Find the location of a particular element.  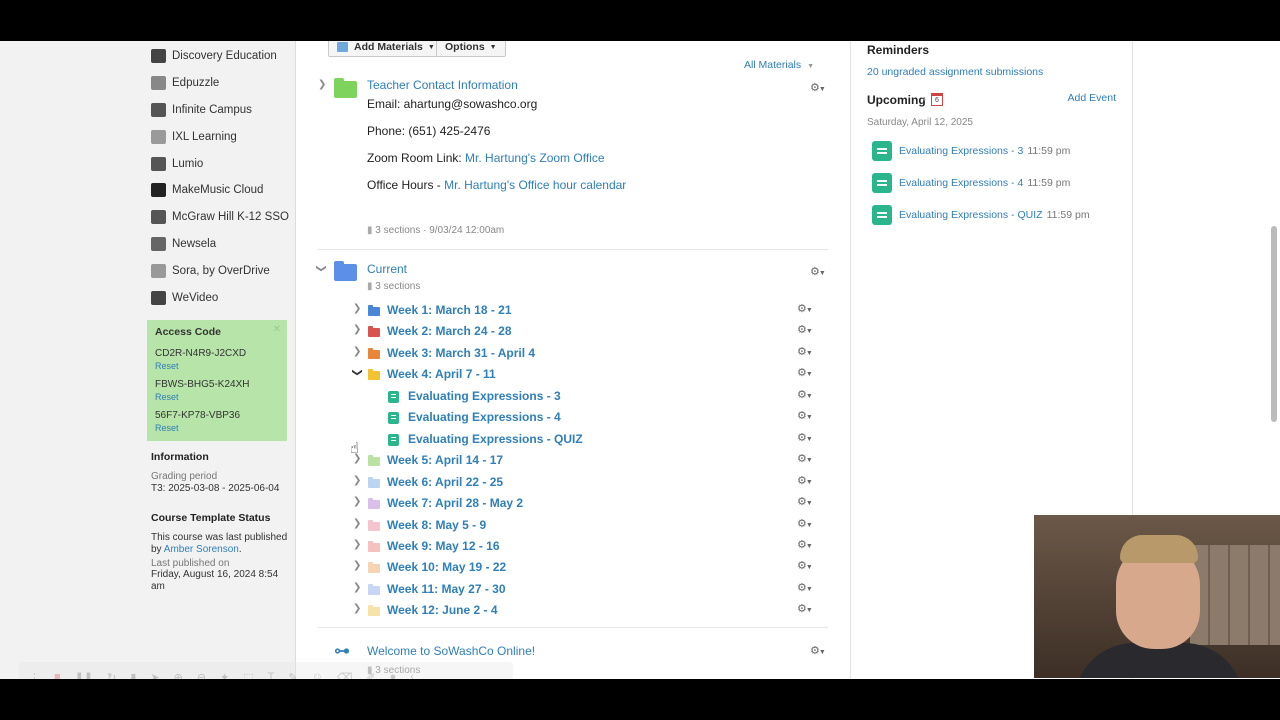

week-folder-row: ❯ Week 1: March 18 - 21 ⚙▼ is located at coordinates (566, 311).